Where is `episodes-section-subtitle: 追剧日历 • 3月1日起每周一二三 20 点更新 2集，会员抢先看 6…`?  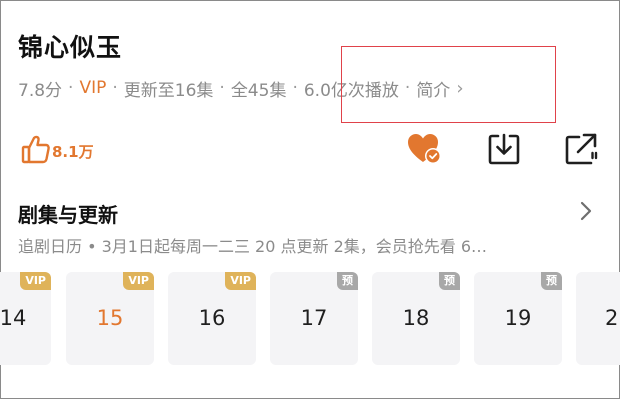 episodes-section-subtitle: 追剧日历 • 3月1日起每周一二三 20 点更新 2集，会员抢先看 6… is located at coordinates (253, 246).